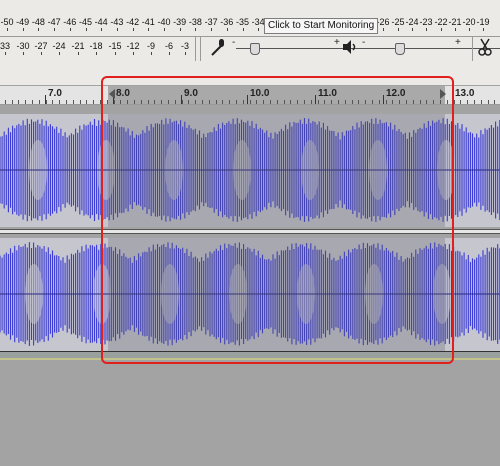  Describe the element at coordinates (400, 49) in the screenshot. I see `playback-volume-thumb` at that location.